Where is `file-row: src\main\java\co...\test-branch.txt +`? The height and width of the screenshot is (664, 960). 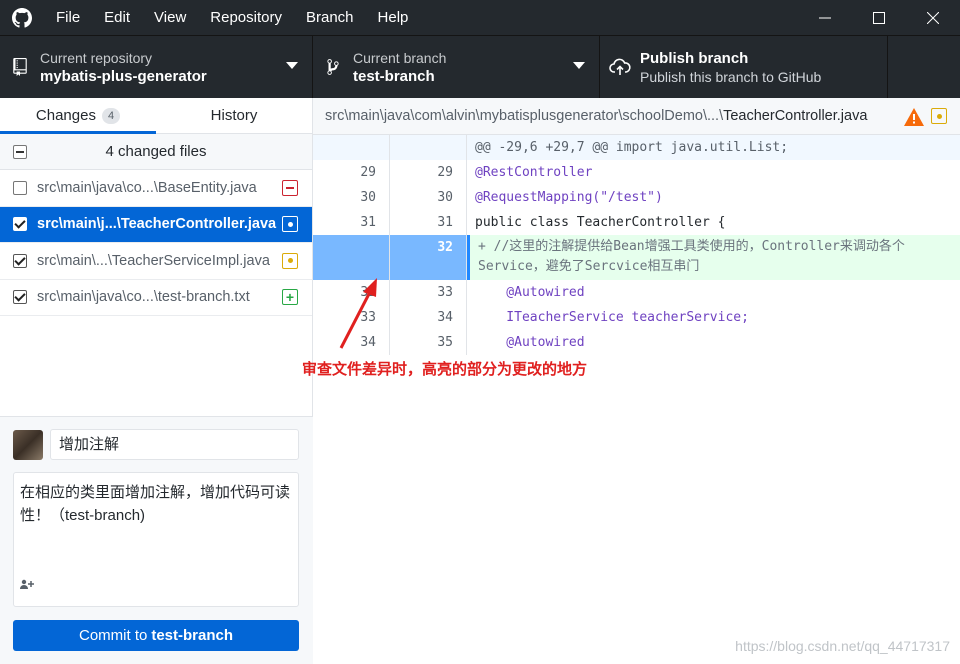 file-row: src\main\java\co...\test-branch.txt + is located at coordinates (156, 298).